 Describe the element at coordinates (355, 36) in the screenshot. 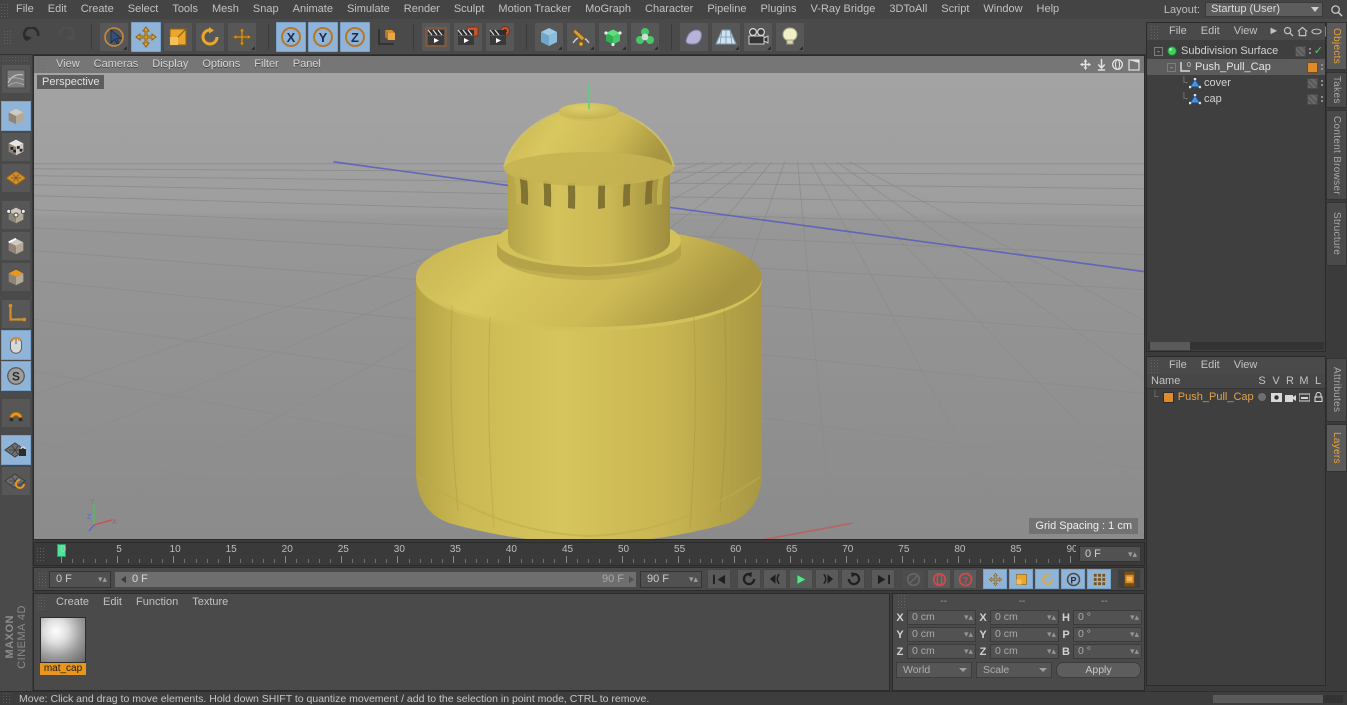

I see `lock-z-axis-button: Z` at that location.